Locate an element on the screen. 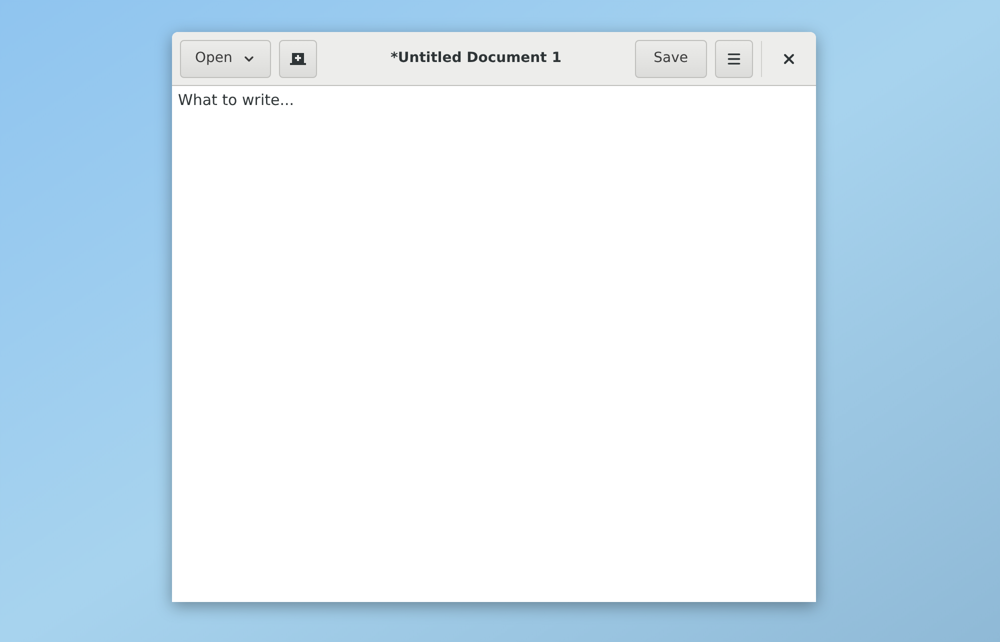  open-button: Open is located at coordinates (226, 59).